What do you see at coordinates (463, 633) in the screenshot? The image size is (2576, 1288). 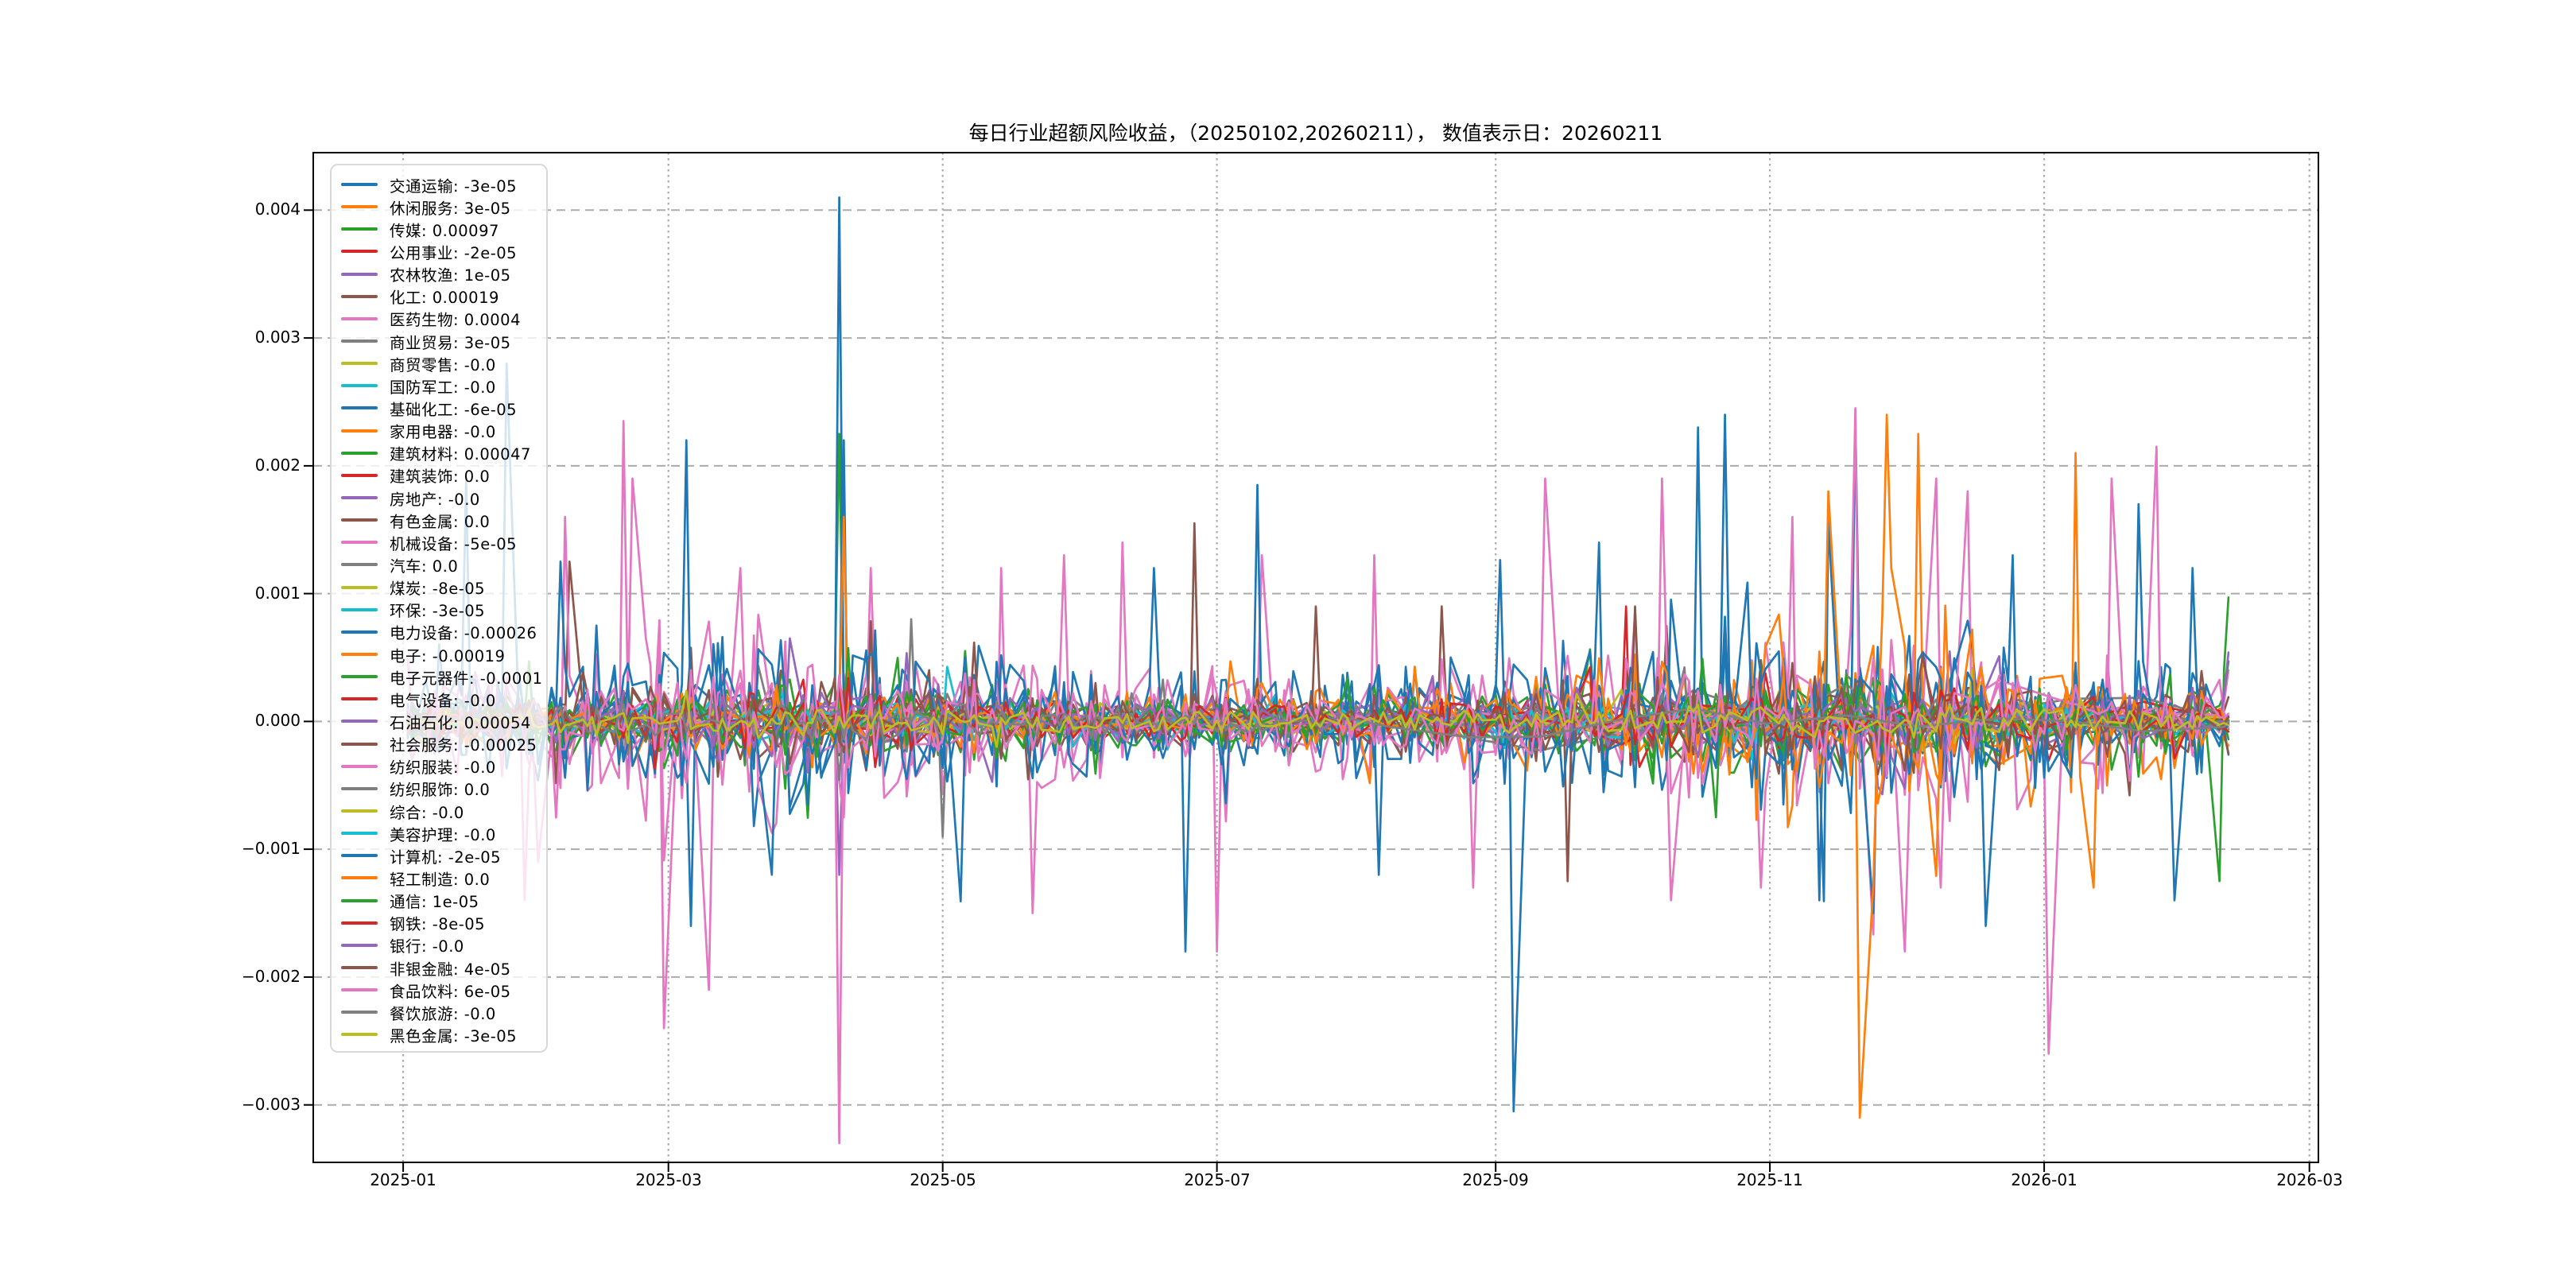 I see `legend-item-label: 电力设备: -0.00026` at bounding box center [463, 633].